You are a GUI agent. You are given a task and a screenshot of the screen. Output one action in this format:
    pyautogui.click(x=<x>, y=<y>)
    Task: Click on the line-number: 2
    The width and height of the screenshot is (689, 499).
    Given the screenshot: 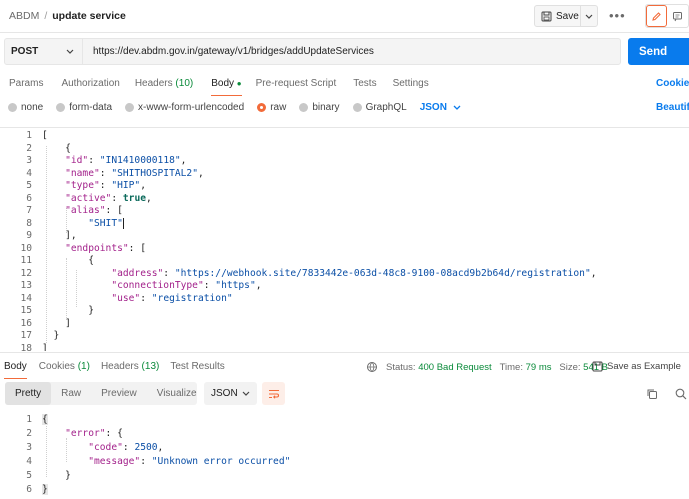 What is the action you would take?
    pyautogui.click(x=29, y=148)
    